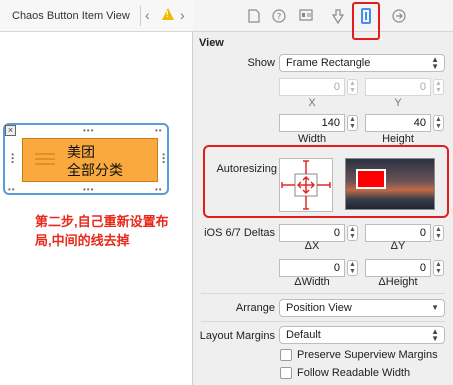 This screenshot has width=453, height=385. What do you see at coordinates (286, 373) in the screenshot?
I see `follow-readable-width-checkbox` at bounding box center [286, 373].